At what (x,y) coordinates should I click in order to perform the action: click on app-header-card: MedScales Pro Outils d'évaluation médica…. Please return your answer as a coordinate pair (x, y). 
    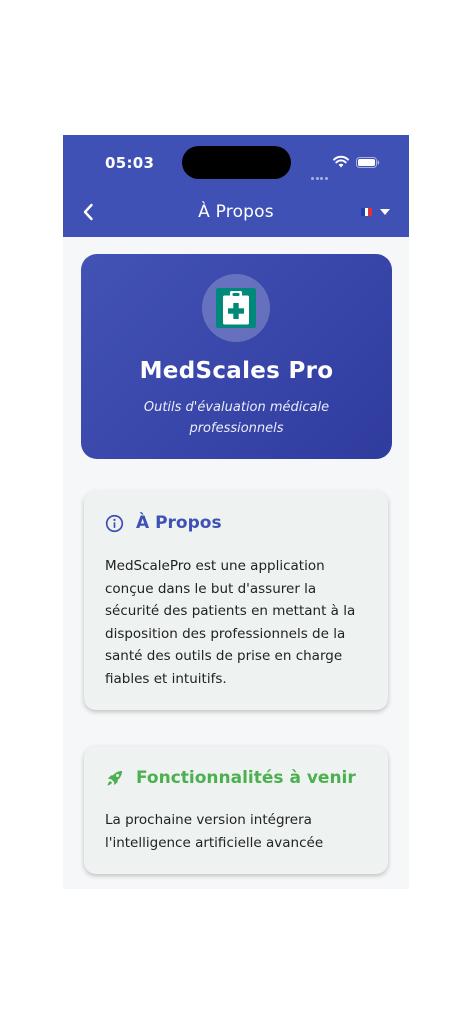
    Looking at the image, I should click on (236, 356).